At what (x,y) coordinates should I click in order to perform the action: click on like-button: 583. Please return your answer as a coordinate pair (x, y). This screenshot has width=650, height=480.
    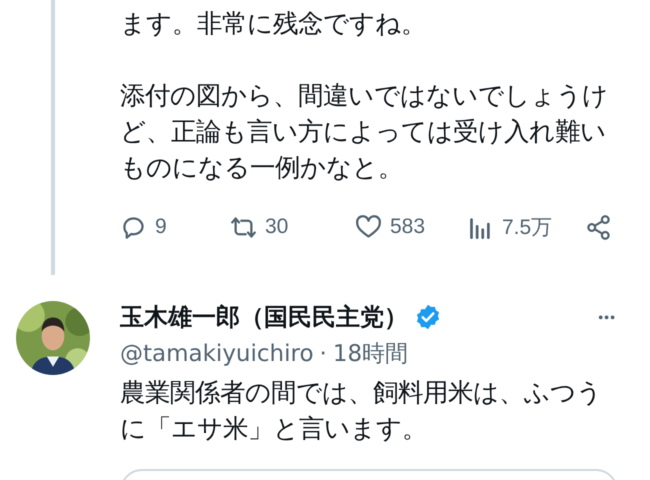
    Looking at the image, I should click on (411, 227).